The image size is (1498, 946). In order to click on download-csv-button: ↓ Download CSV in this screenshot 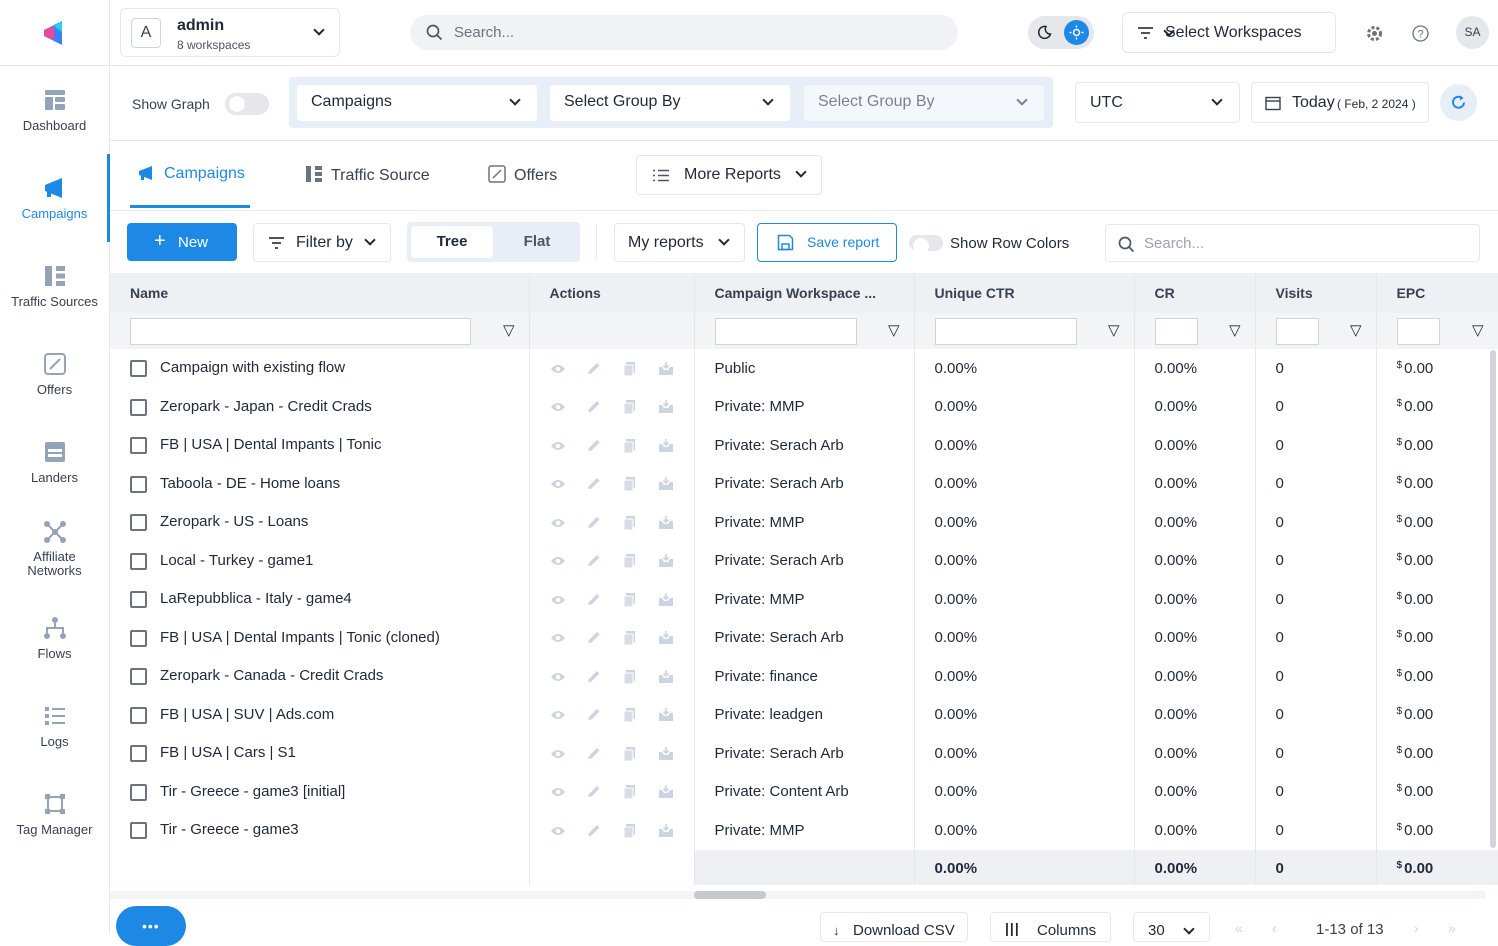, I will do `click(894, 927)`.